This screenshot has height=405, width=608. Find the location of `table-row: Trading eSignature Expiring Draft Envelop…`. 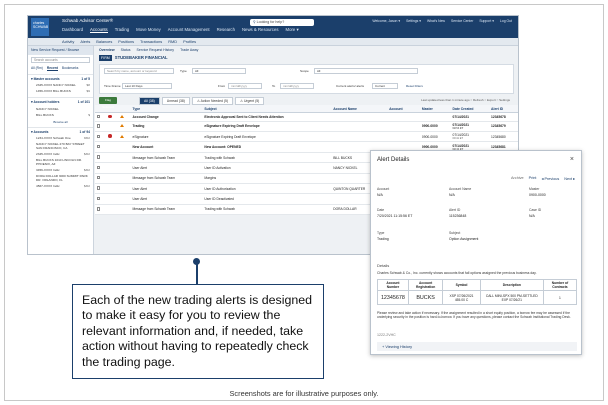

table-row: Trading eSignature Expiring Draft Envelop… is located at coordinates (306, 127).